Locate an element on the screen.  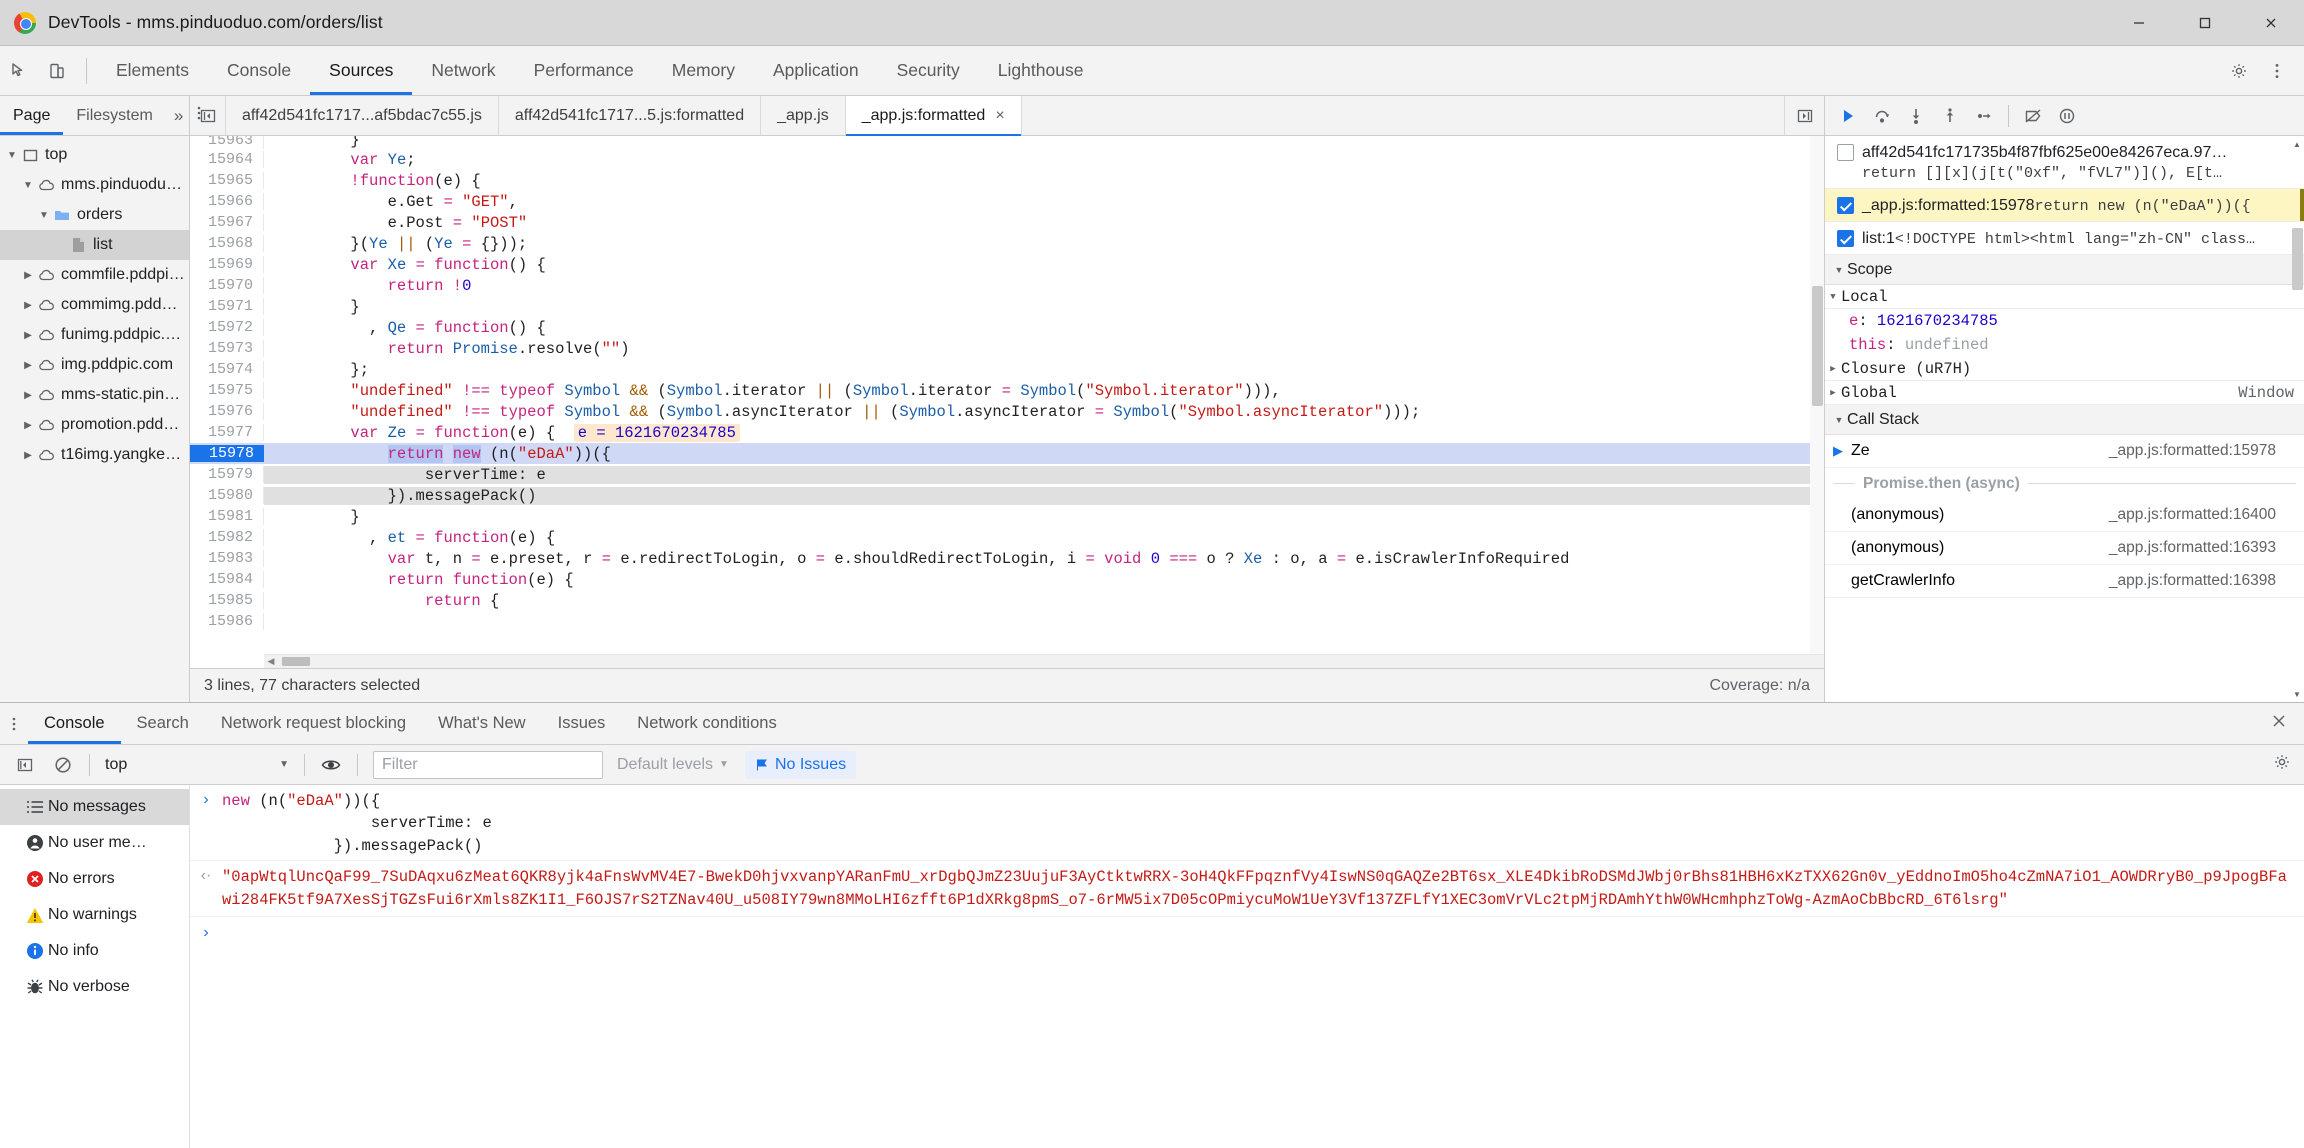
pause-on-exceptions-icon is located at coordinates (2067, 116).